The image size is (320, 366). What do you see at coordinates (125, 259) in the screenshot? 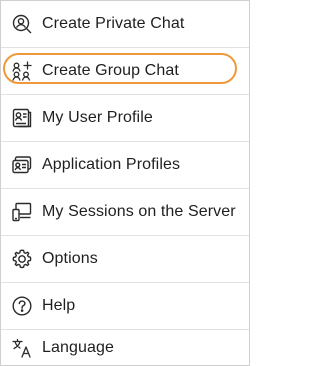
I see `menu-item-options: Options` at bounding box center [125, 259].